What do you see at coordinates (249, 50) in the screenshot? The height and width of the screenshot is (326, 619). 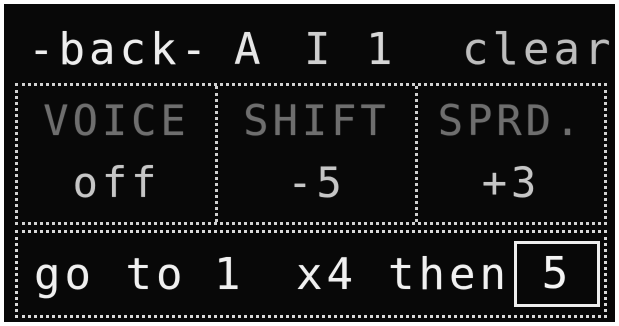 I see `pattern-selector: A` at bounding box center [249, 50].